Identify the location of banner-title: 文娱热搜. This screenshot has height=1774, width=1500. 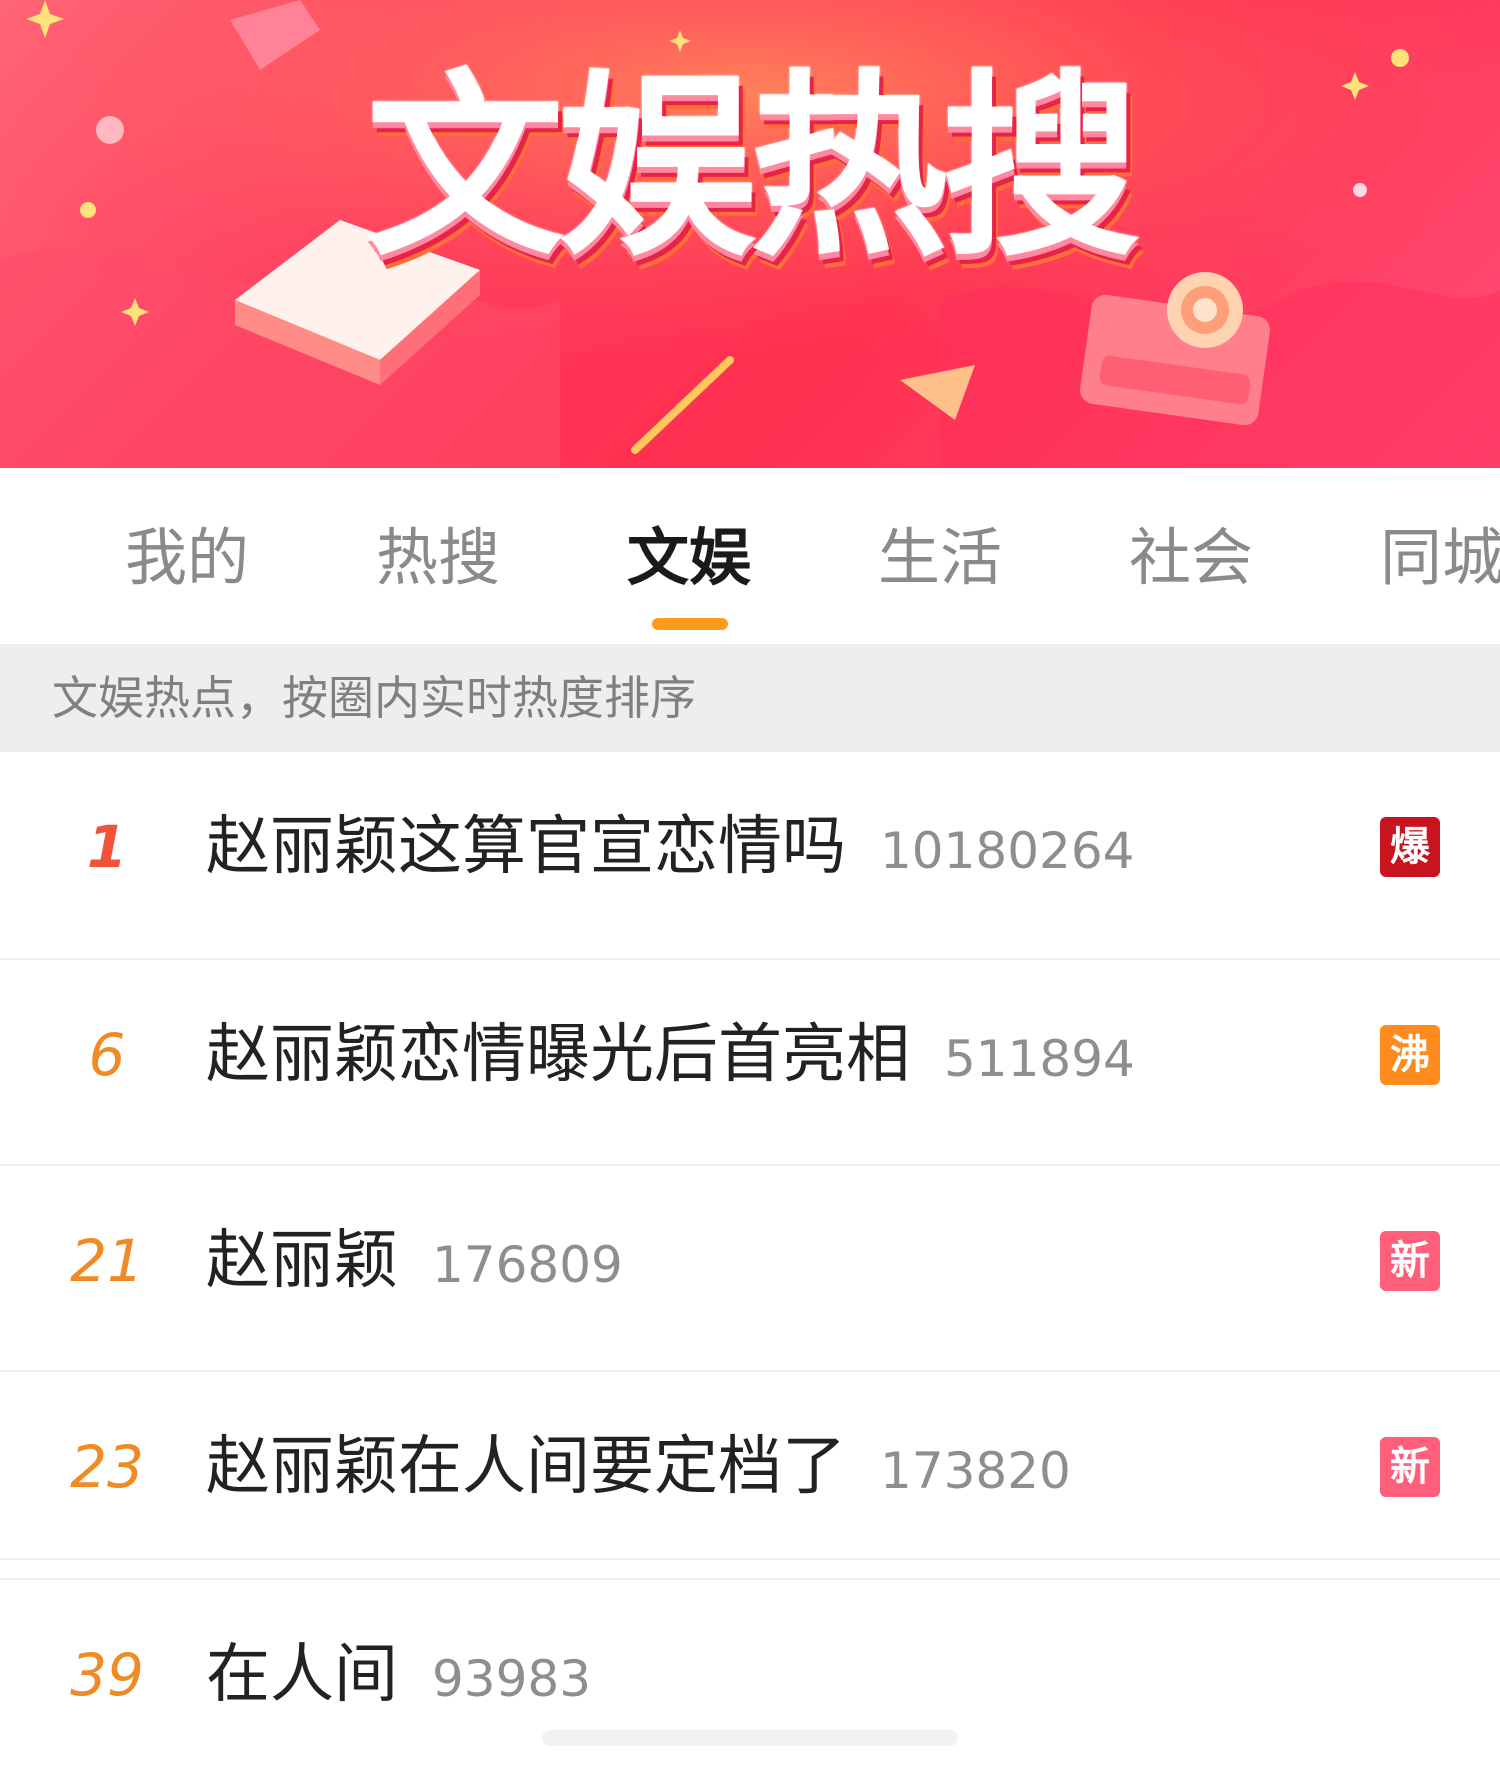
(753, 167).